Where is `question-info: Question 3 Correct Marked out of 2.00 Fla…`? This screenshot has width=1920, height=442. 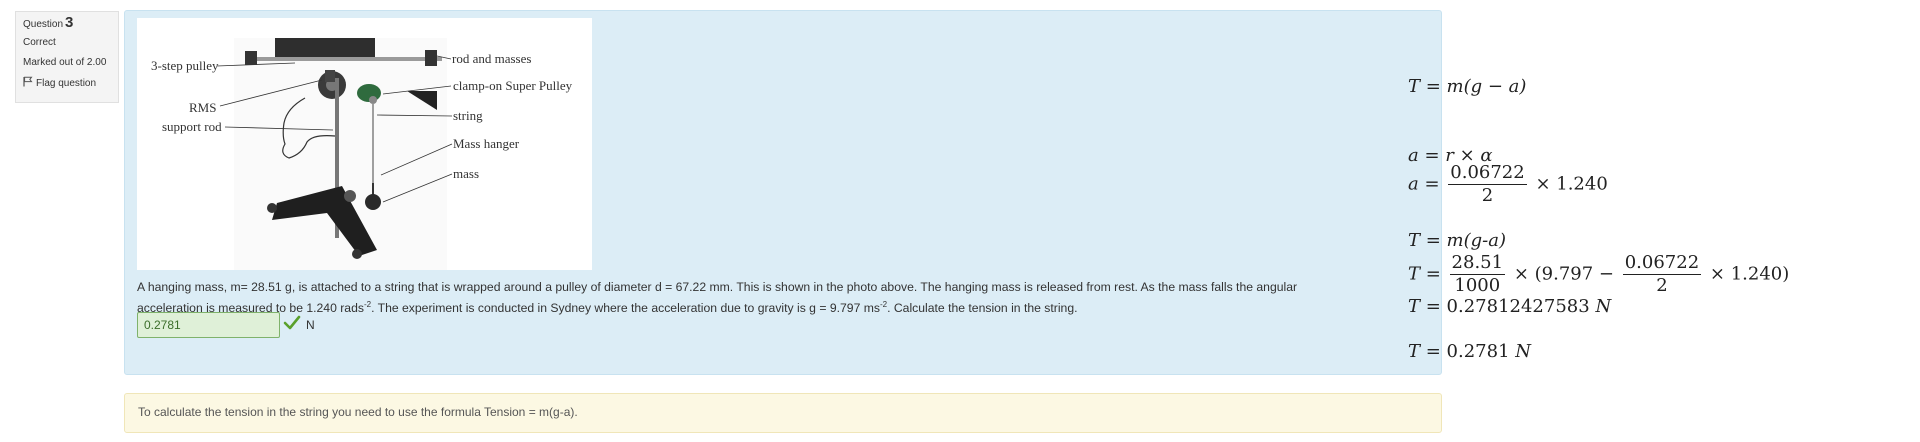 question-info: Question 3 Correct Marked out of 2.00 Fla… is located at coordinates (67, 57).